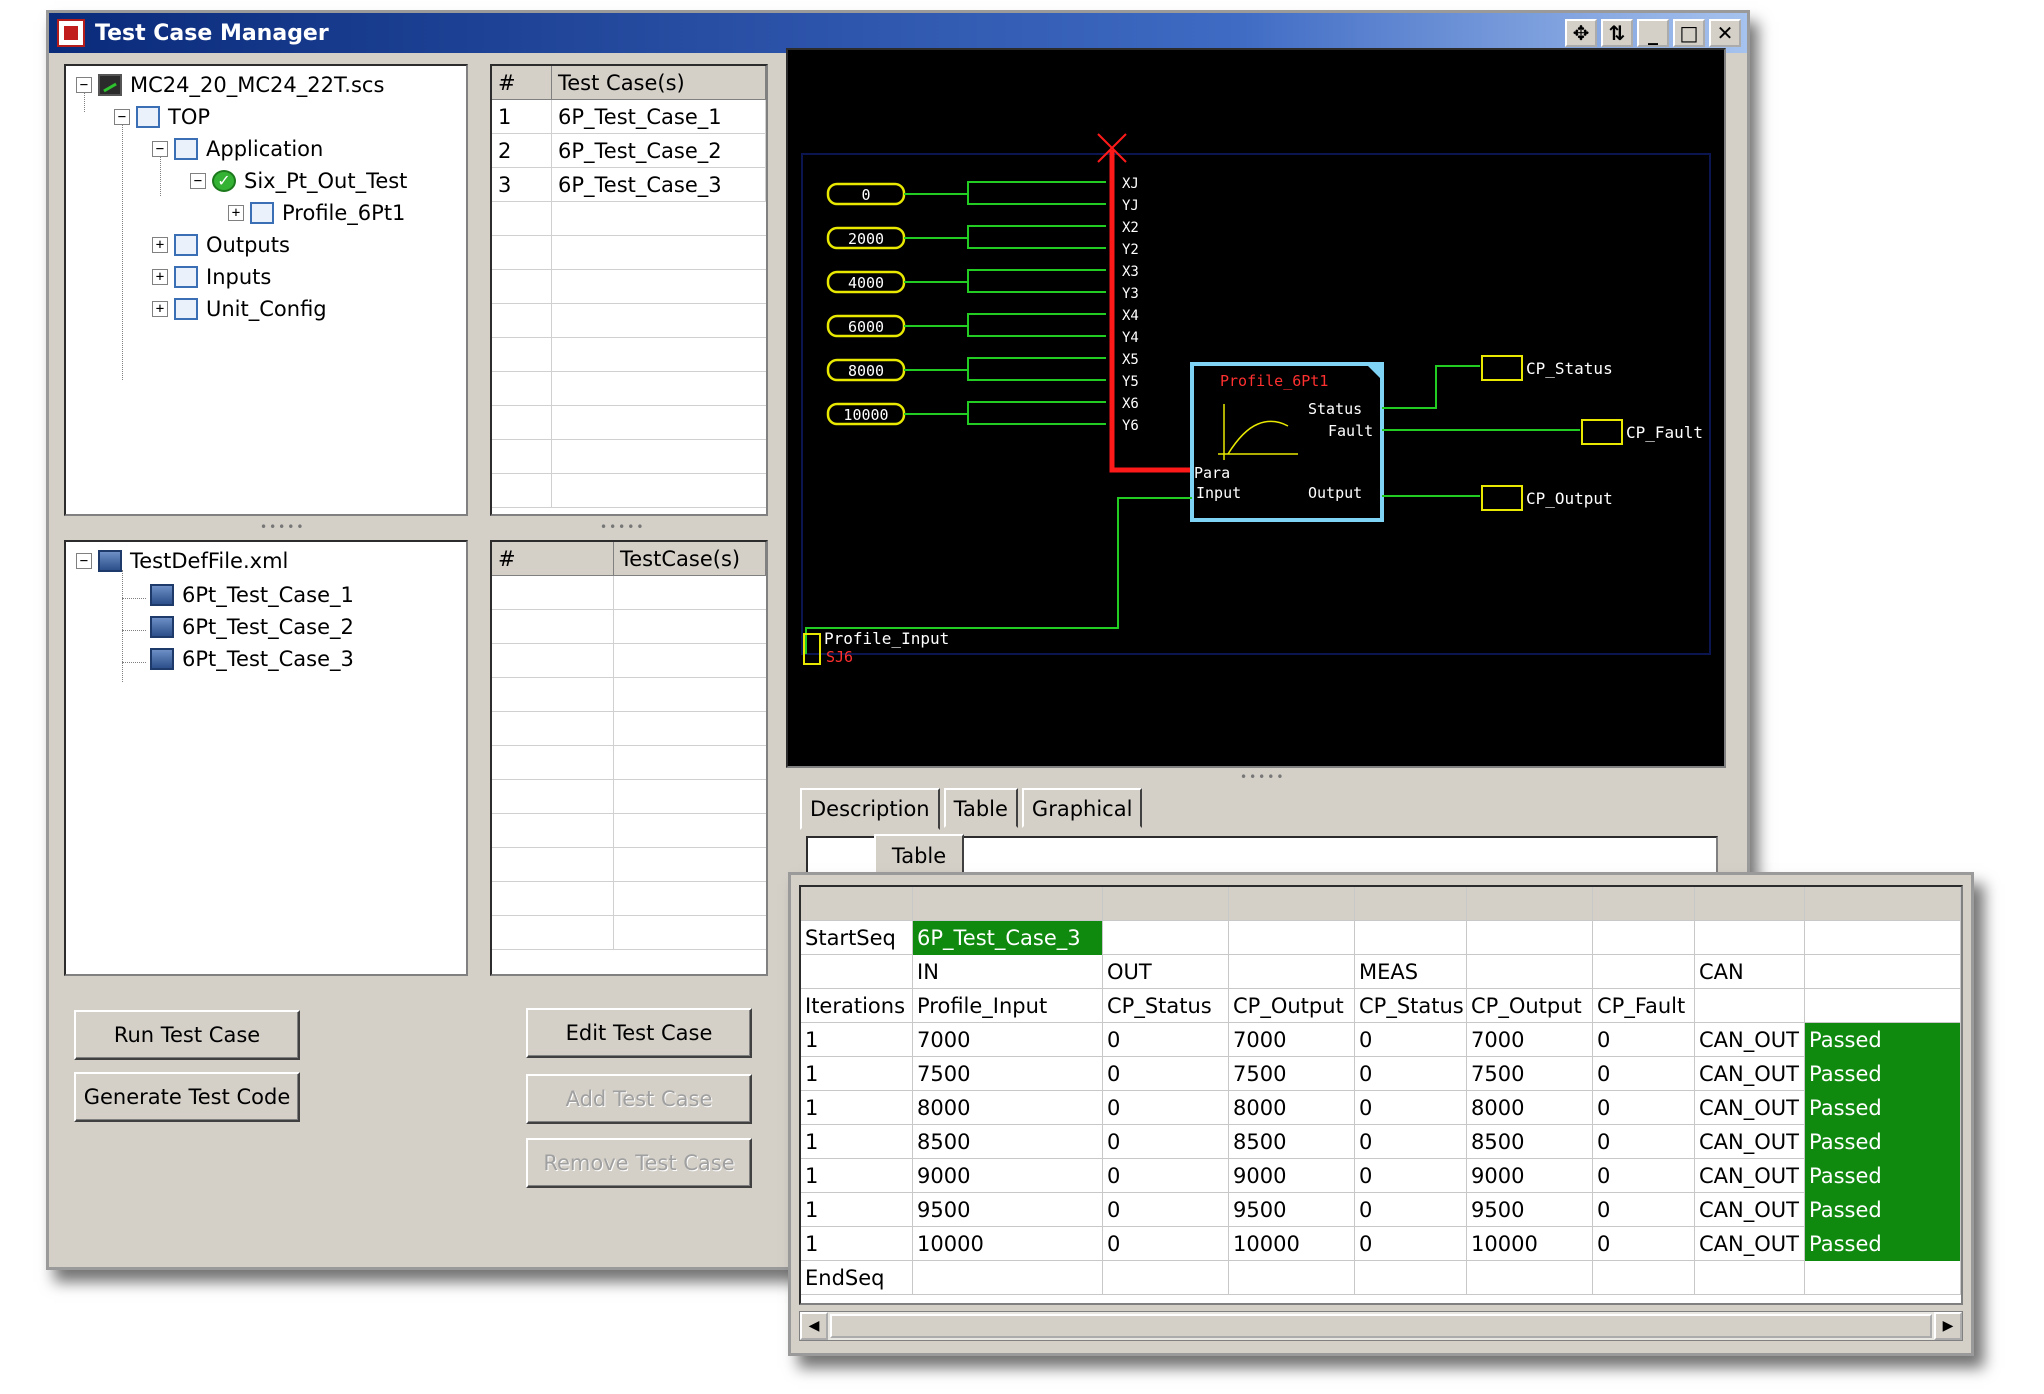 The height and width of the screenshot is (1394, 2044). I want to click on table-row: 1 9500 0 9500 0 9500 0 CAN_OUT Passed, so click(1381, 1210).